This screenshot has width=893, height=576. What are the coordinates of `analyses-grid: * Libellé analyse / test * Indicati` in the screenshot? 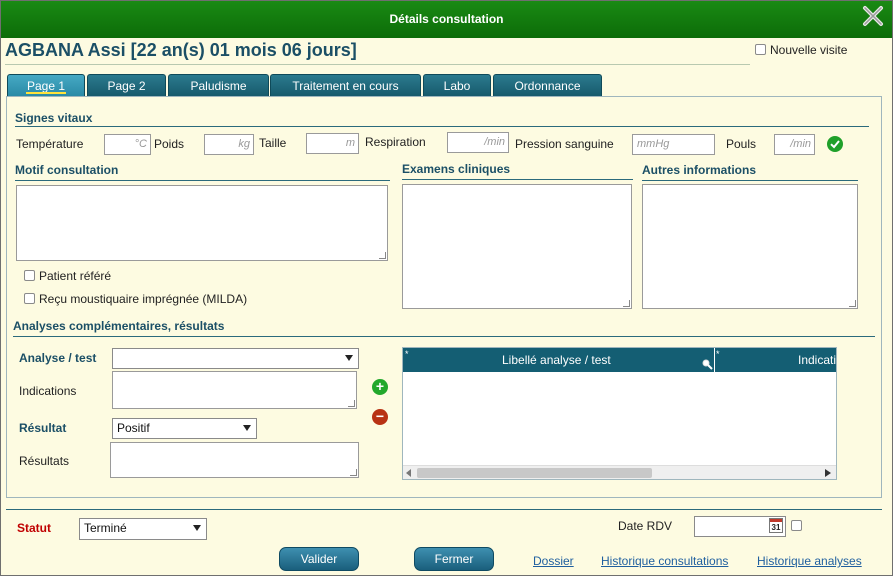 It's located at (619, 413).